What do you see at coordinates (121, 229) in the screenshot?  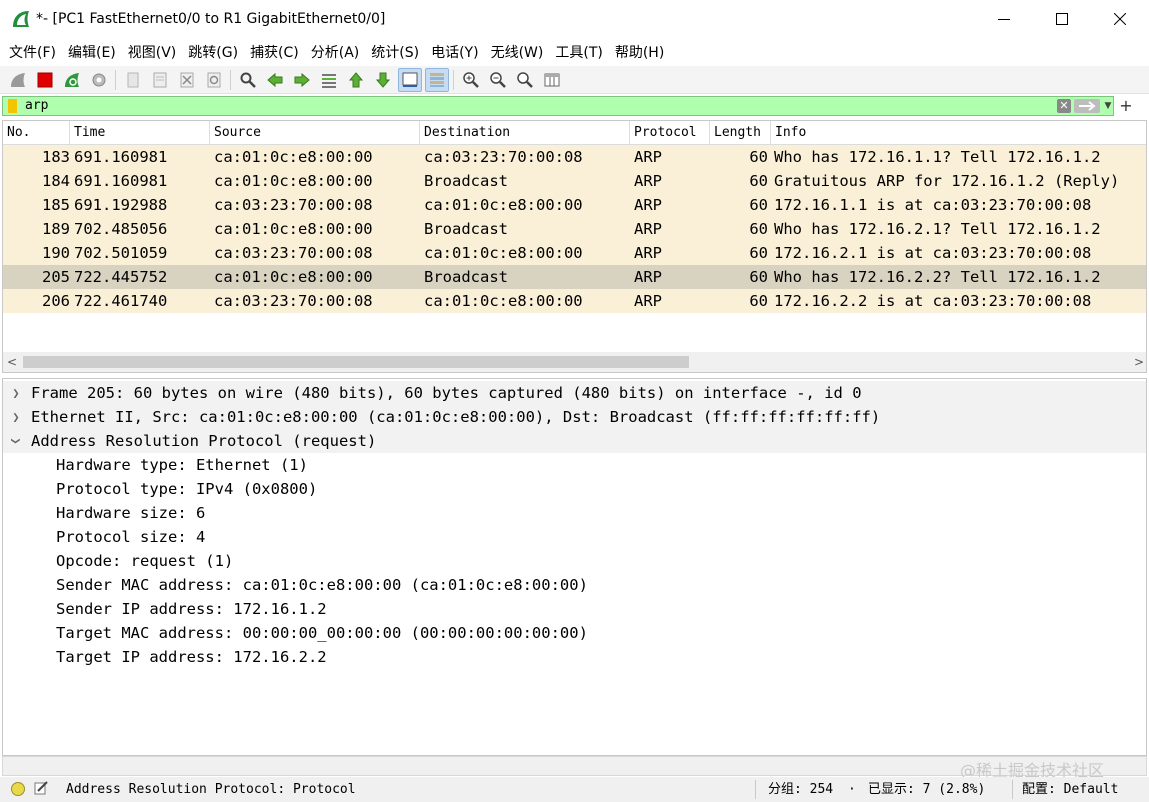 I see `cell-time: 702.485056` at bounding box center [121, 229].